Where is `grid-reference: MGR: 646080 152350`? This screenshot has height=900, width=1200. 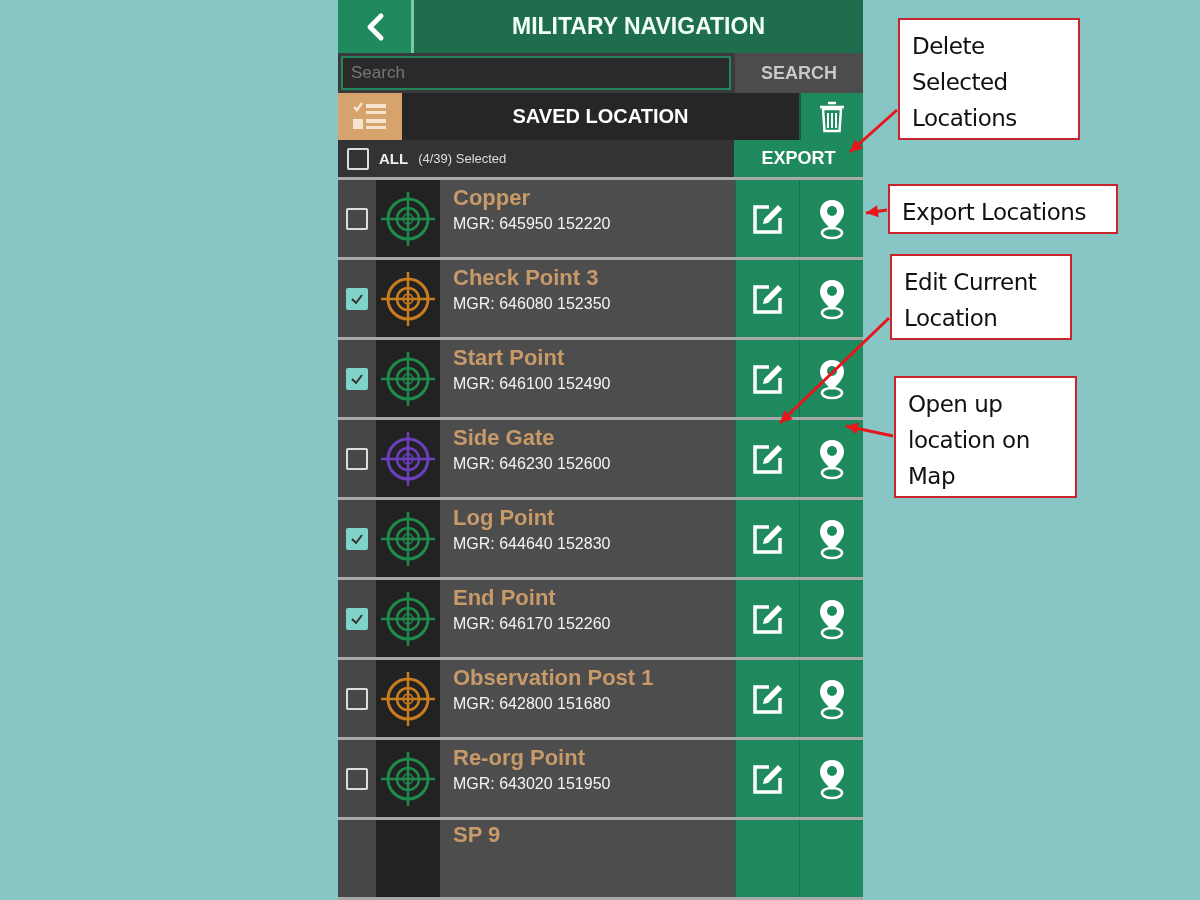
grid-reference: MGR: 646080 152350 is located at coordinates (532, 304).